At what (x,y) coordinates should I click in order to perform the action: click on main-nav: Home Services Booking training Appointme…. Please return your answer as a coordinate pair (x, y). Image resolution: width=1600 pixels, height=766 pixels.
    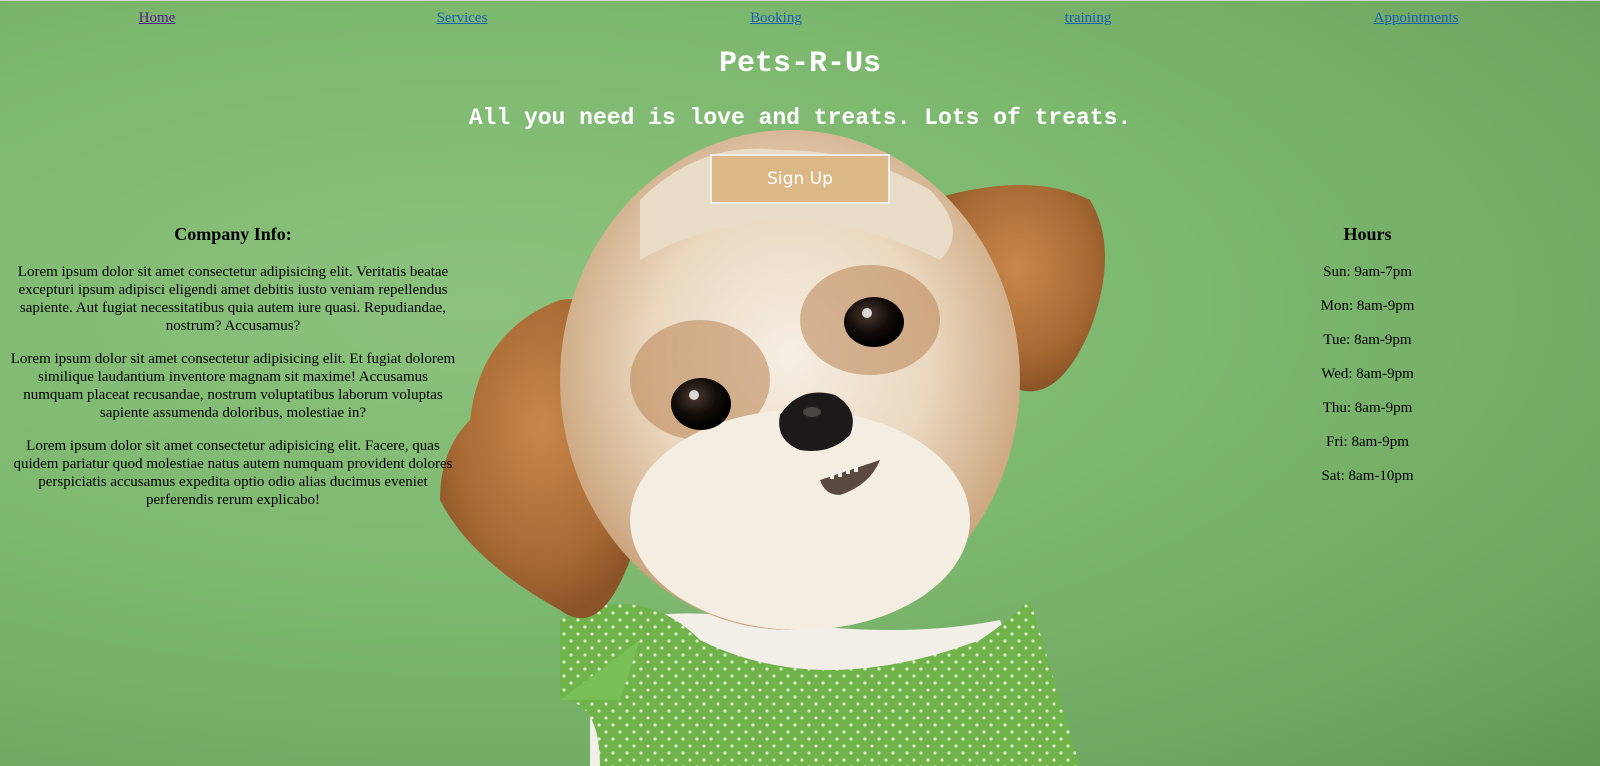
    Looking at the image, I should click on (800, 21).